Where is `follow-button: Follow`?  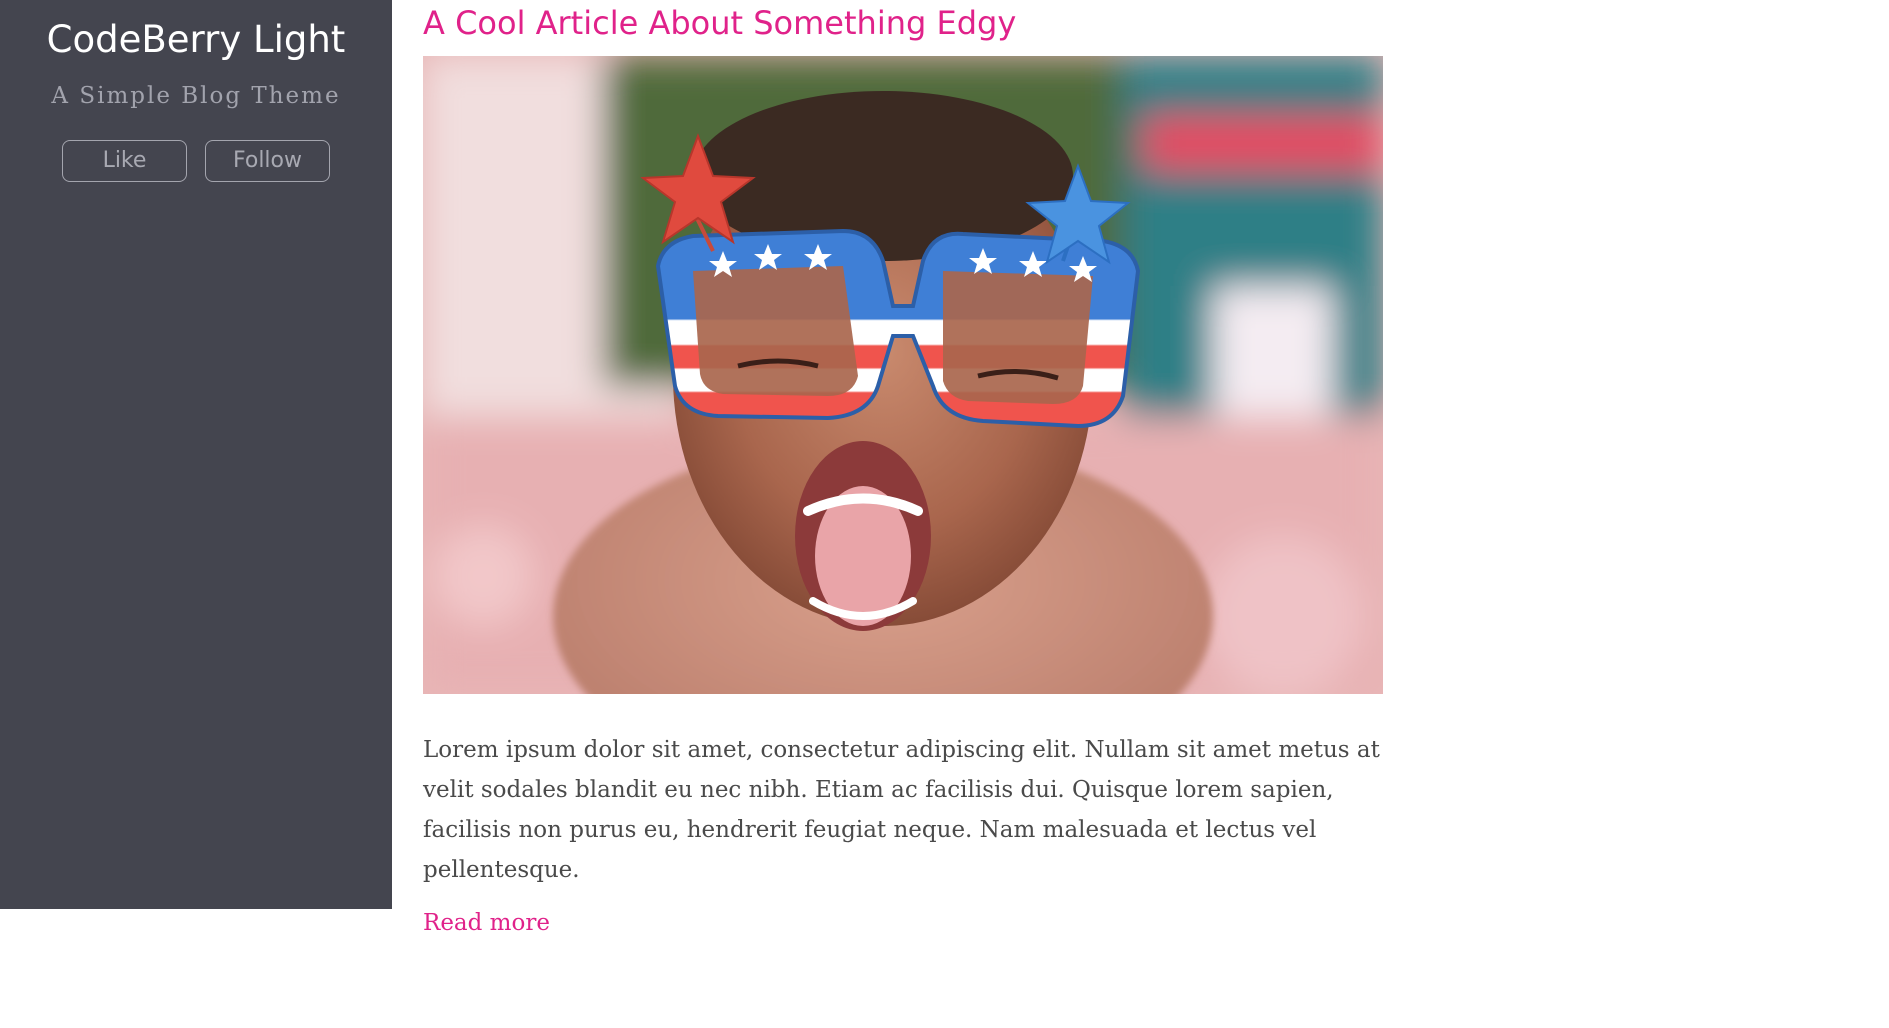
follow-button: Follow is located at coordinates (267, 161).